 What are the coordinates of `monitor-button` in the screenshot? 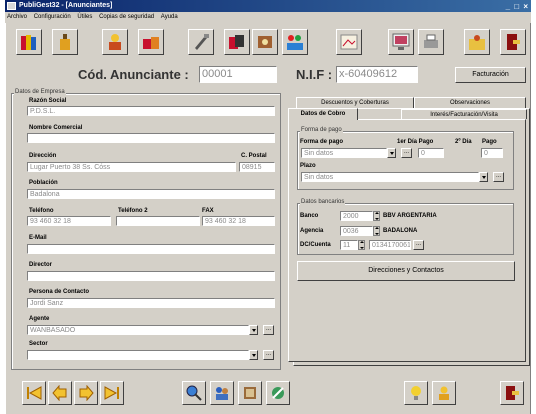 It's located at (401, 42).